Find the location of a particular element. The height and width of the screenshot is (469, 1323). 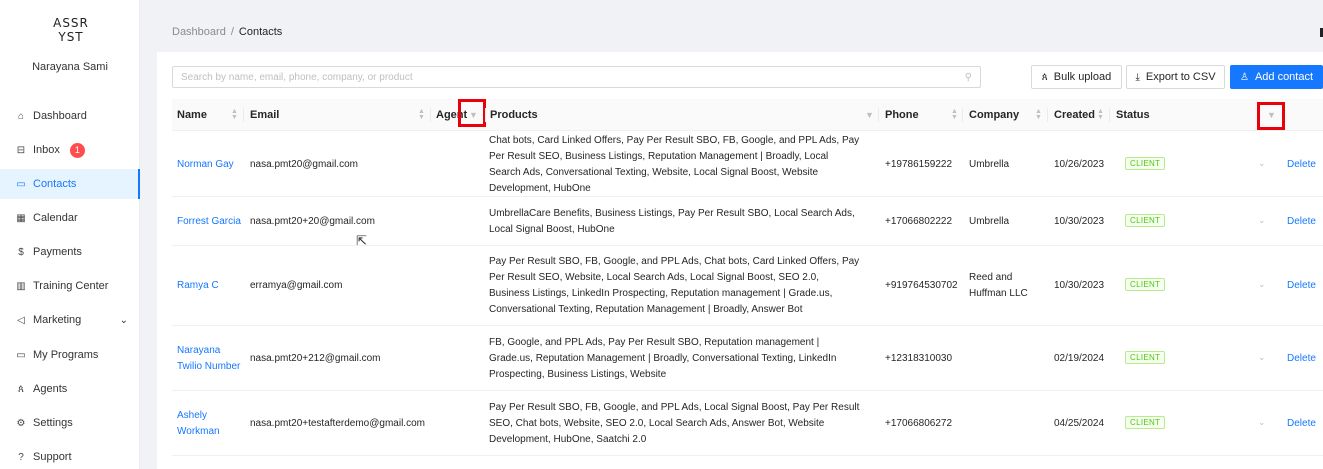

sidebar-item-payments: $ Payments is located at coordinates (70, 252).